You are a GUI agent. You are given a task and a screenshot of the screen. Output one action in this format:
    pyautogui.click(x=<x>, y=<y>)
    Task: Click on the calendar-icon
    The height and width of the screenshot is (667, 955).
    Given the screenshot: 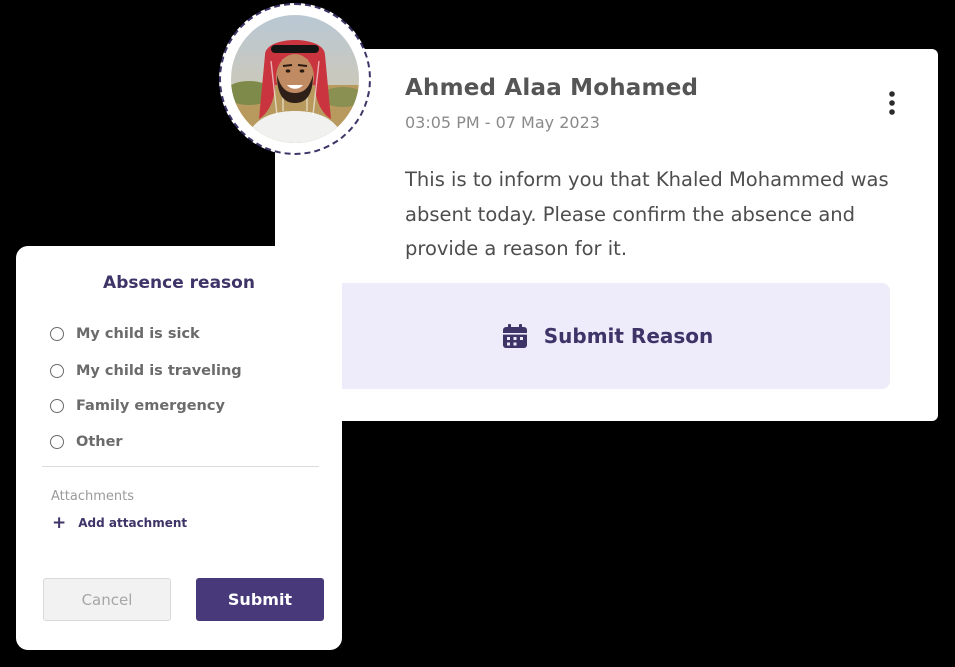 What is the action you would take?
    pyautogui.click(x=514, y=336)
    